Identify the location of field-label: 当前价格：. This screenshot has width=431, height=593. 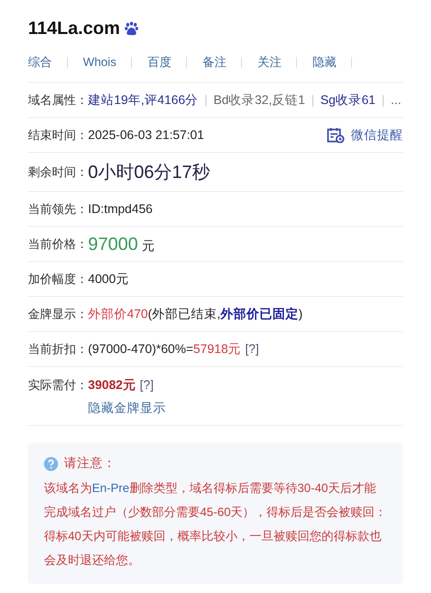
(58, 244).